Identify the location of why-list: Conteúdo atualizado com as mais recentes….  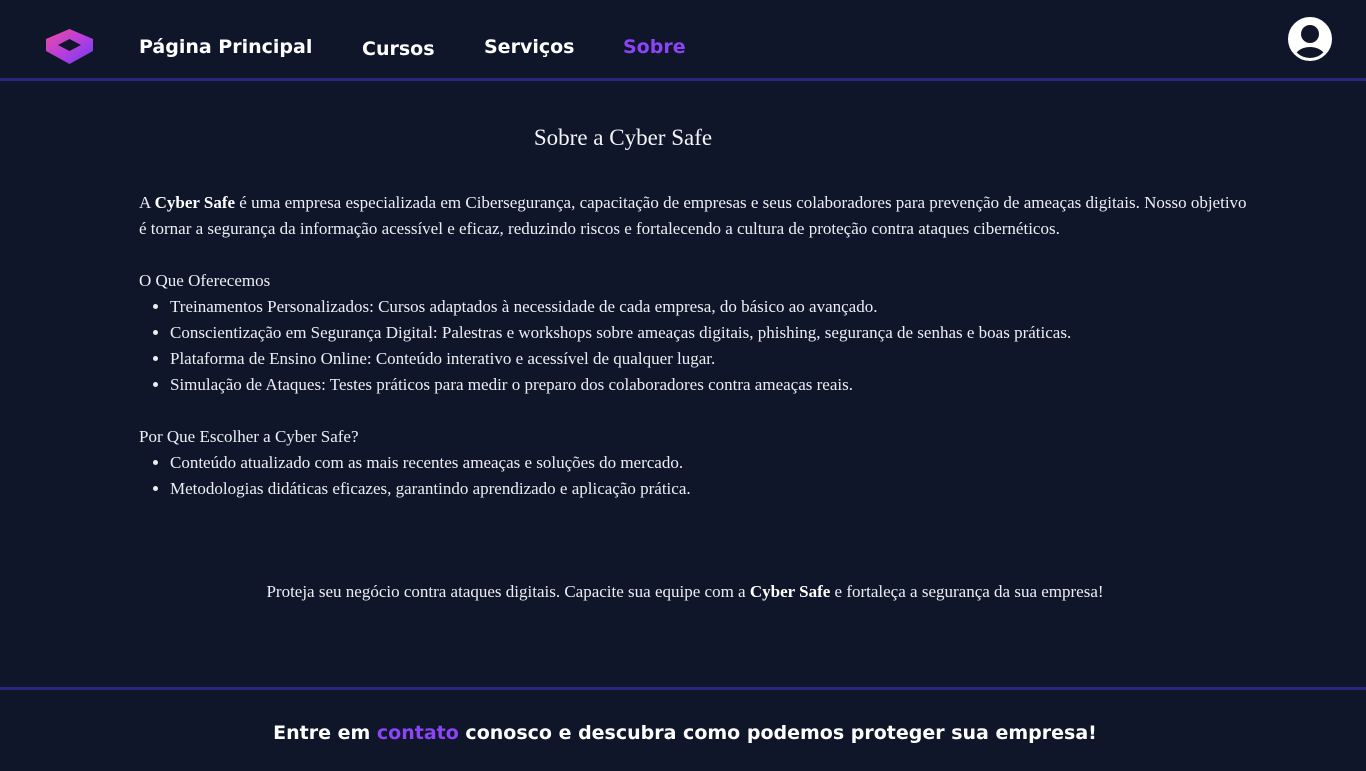
(694, 476).